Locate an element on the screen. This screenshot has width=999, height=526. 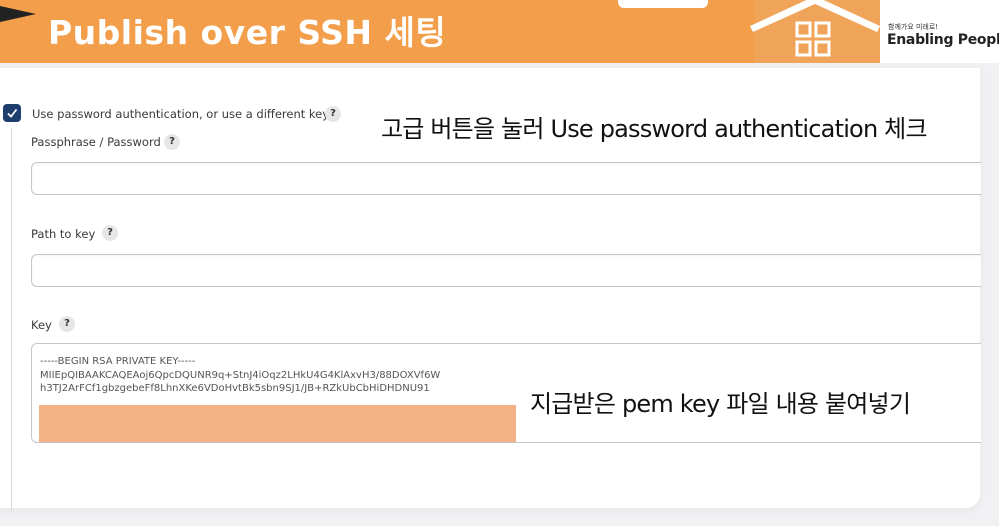
banner-tab is located at coordinates (663, 4).